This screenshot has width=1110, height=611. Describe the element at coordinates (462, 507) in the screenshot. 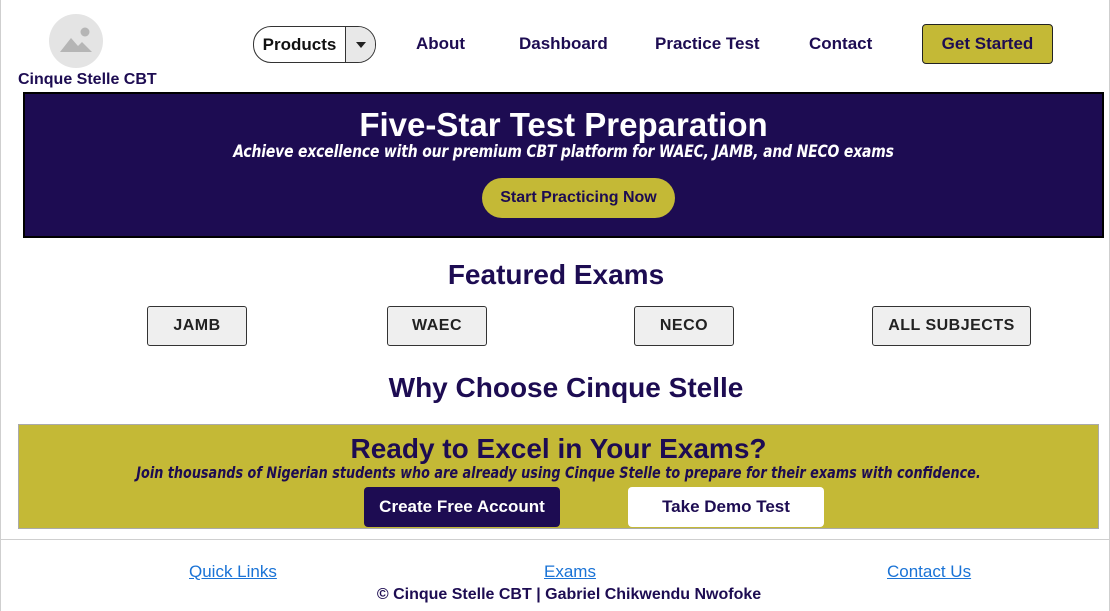

I see `create-account-button: Create Free Account` at that location.